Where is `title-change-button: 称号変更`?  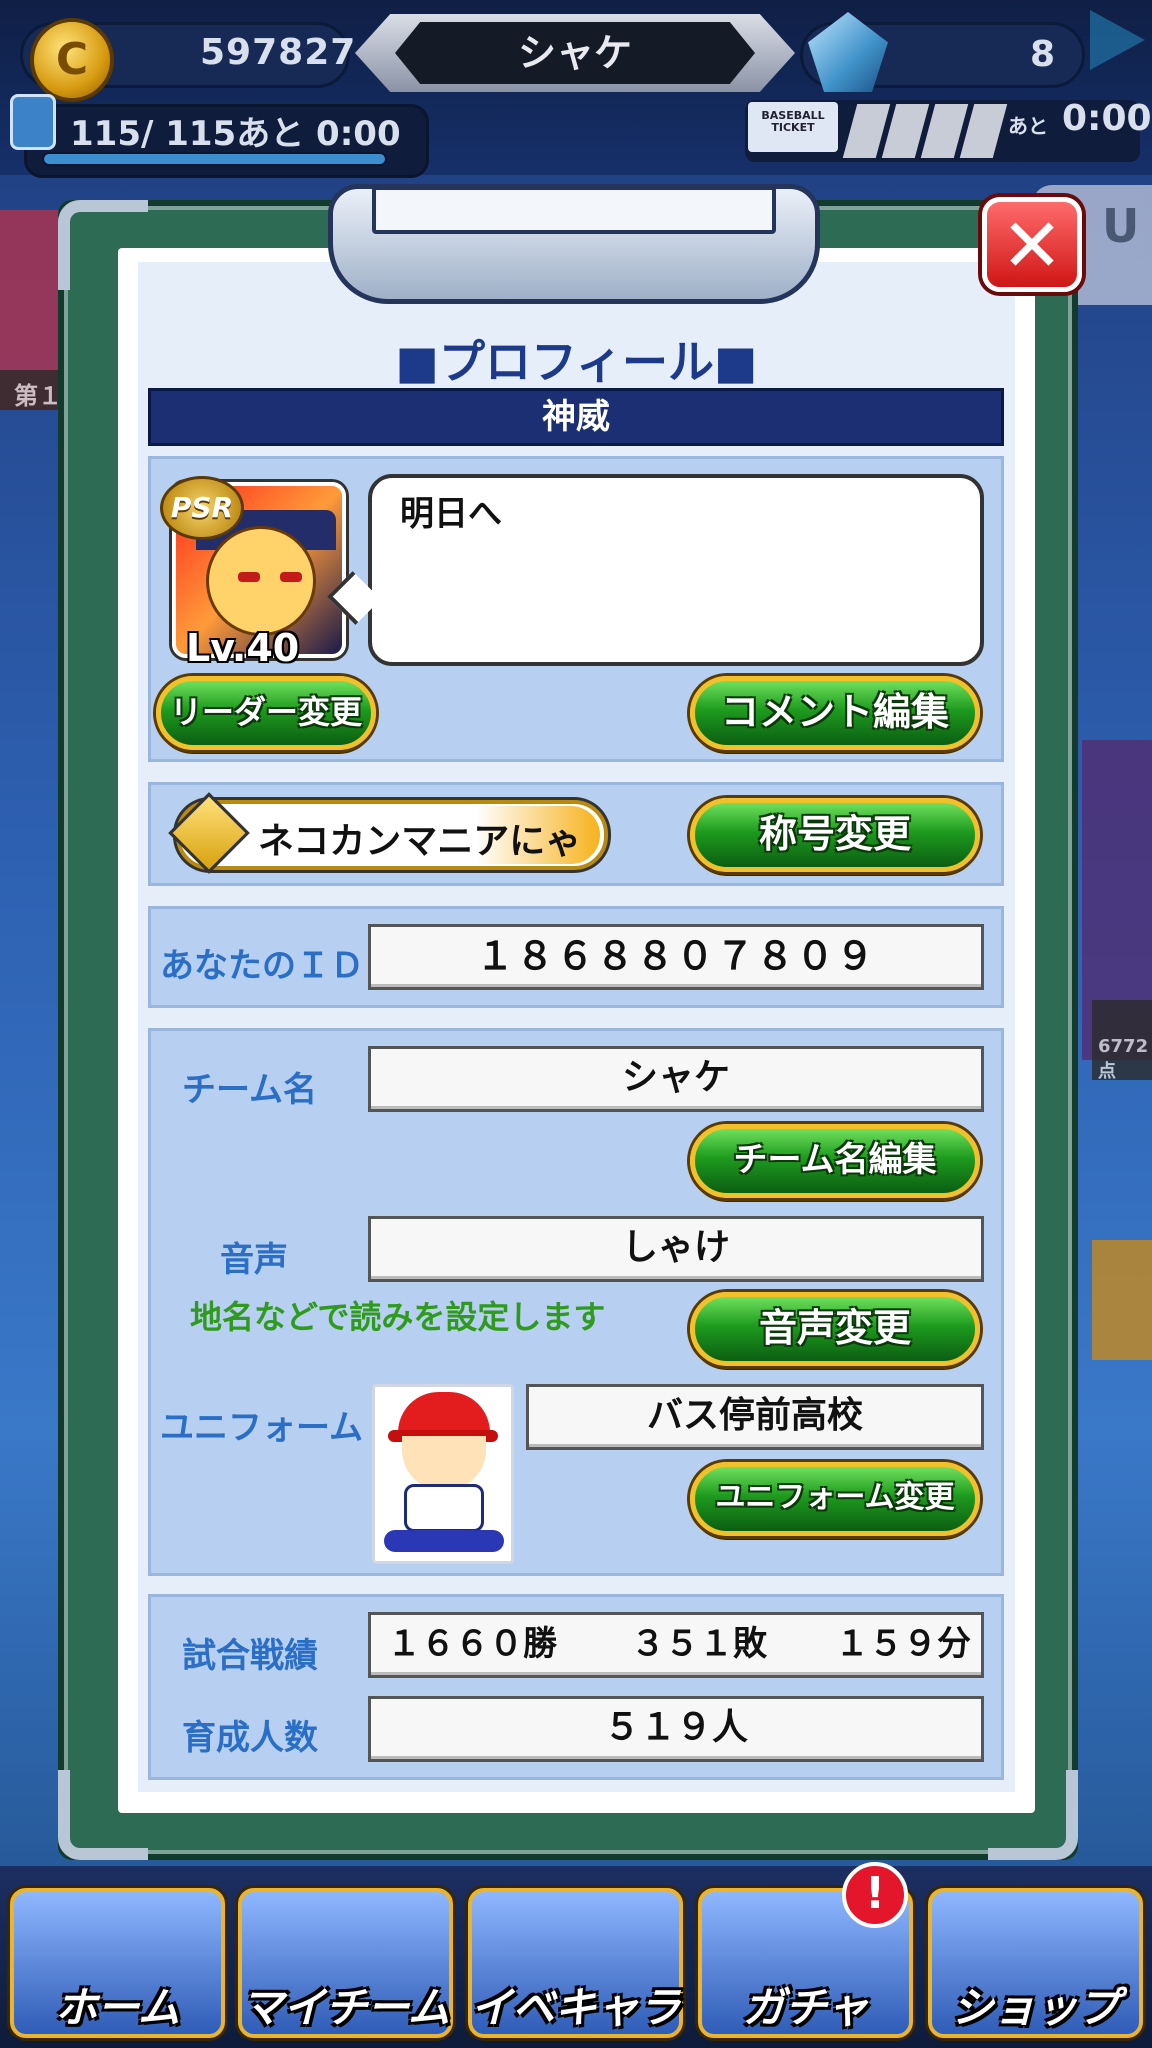 title-change-button: 称号変更 is located at coordinates (835, 835).